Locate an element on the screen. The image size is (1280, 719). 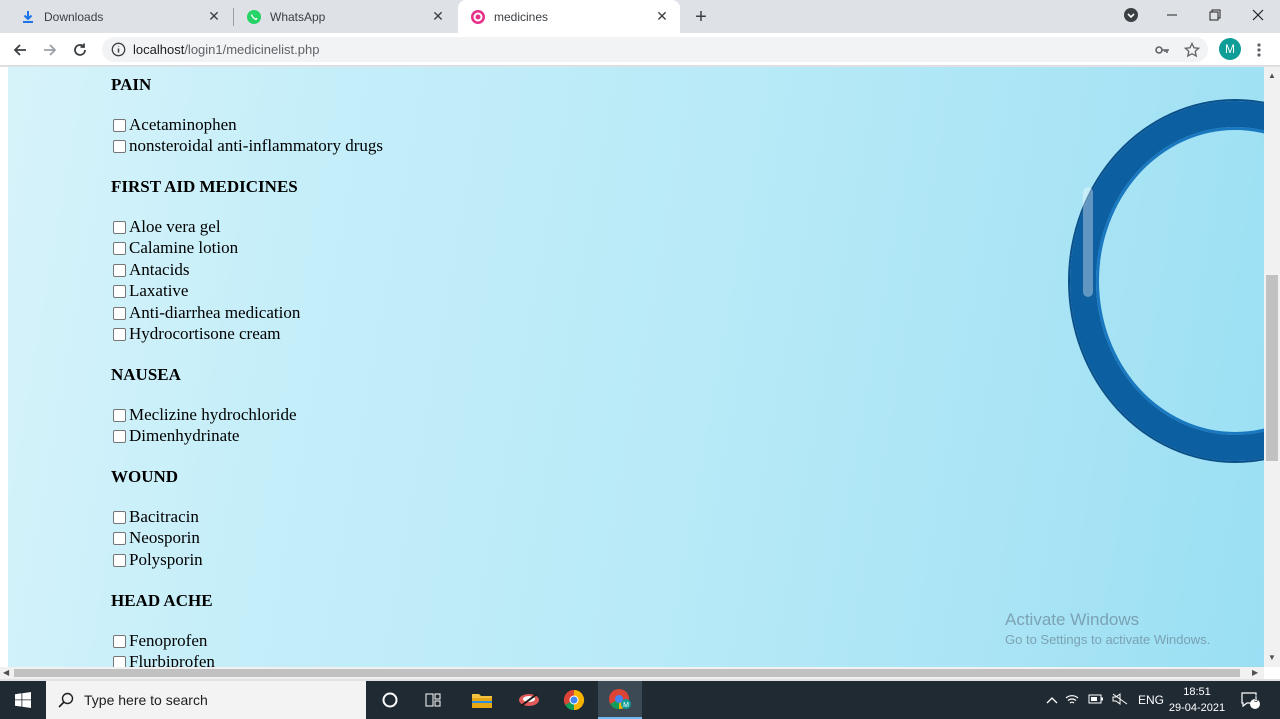
tab-medicines: medicines ✕ is located at coordinates (569, 16).